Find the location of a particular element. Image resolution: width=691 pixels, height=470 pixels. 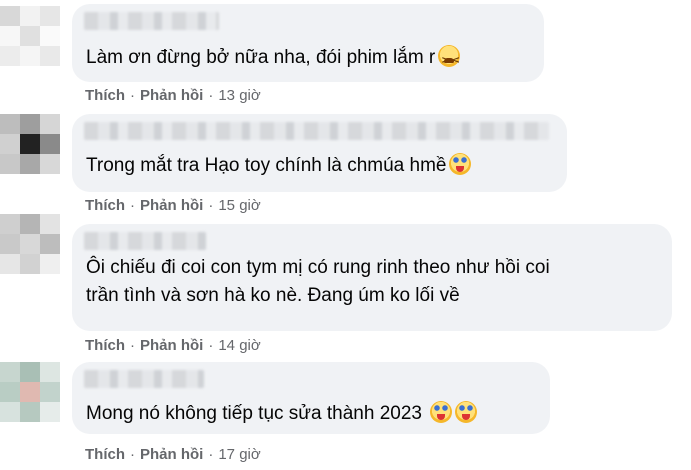

timestamp: 13 giờ is located at coordinates (239, 95).